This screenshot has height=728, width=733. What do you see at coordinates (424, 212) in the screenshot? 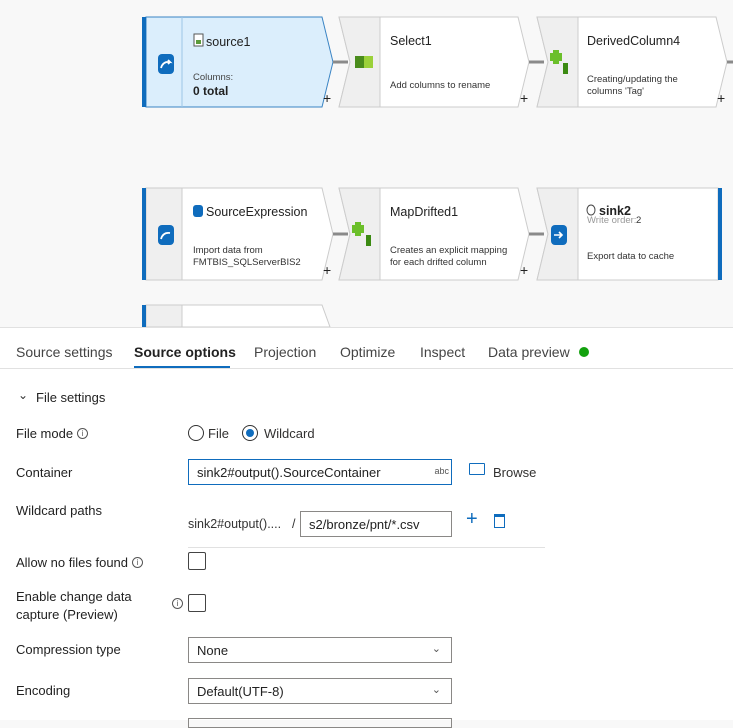
I see `node-title: MapDrifted1` at bounding box center [424, 212].